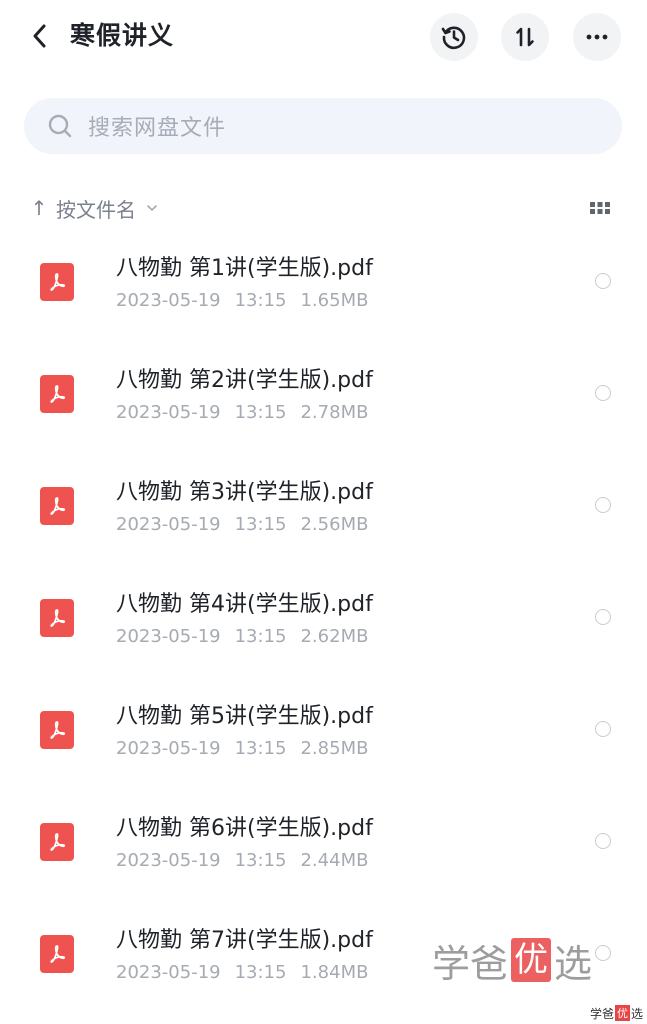 This screenshot has height=1024, width=647. I want to click on sort-arrows-icon, so click(525, 37).